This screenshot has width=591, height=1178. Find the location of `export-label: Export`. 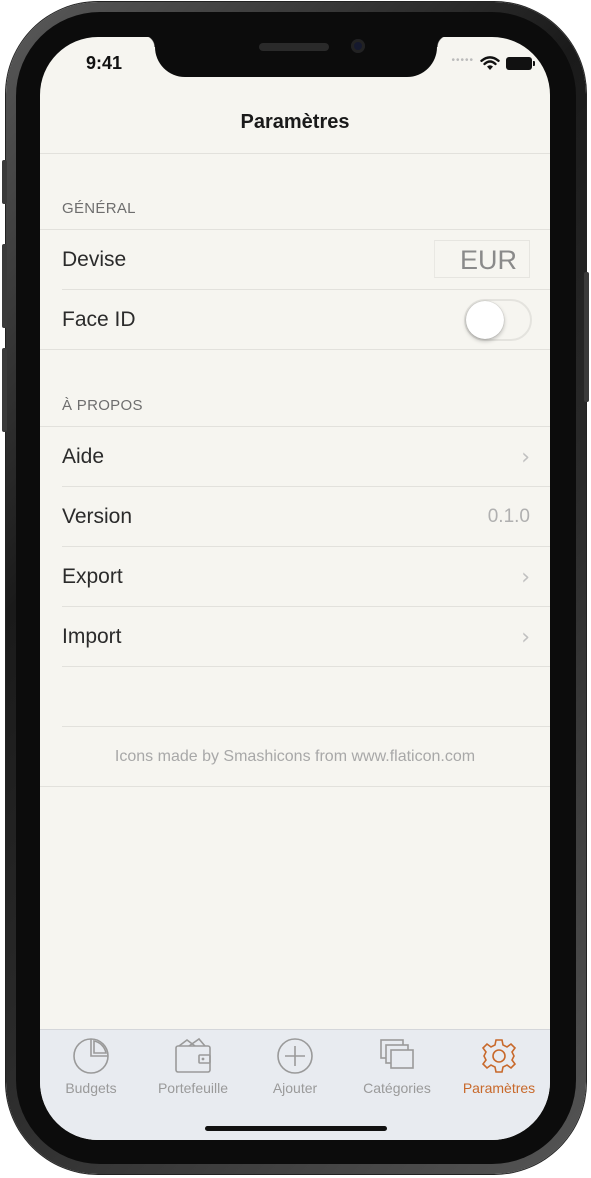

export-label: Export is located at coordinates (92, 576).